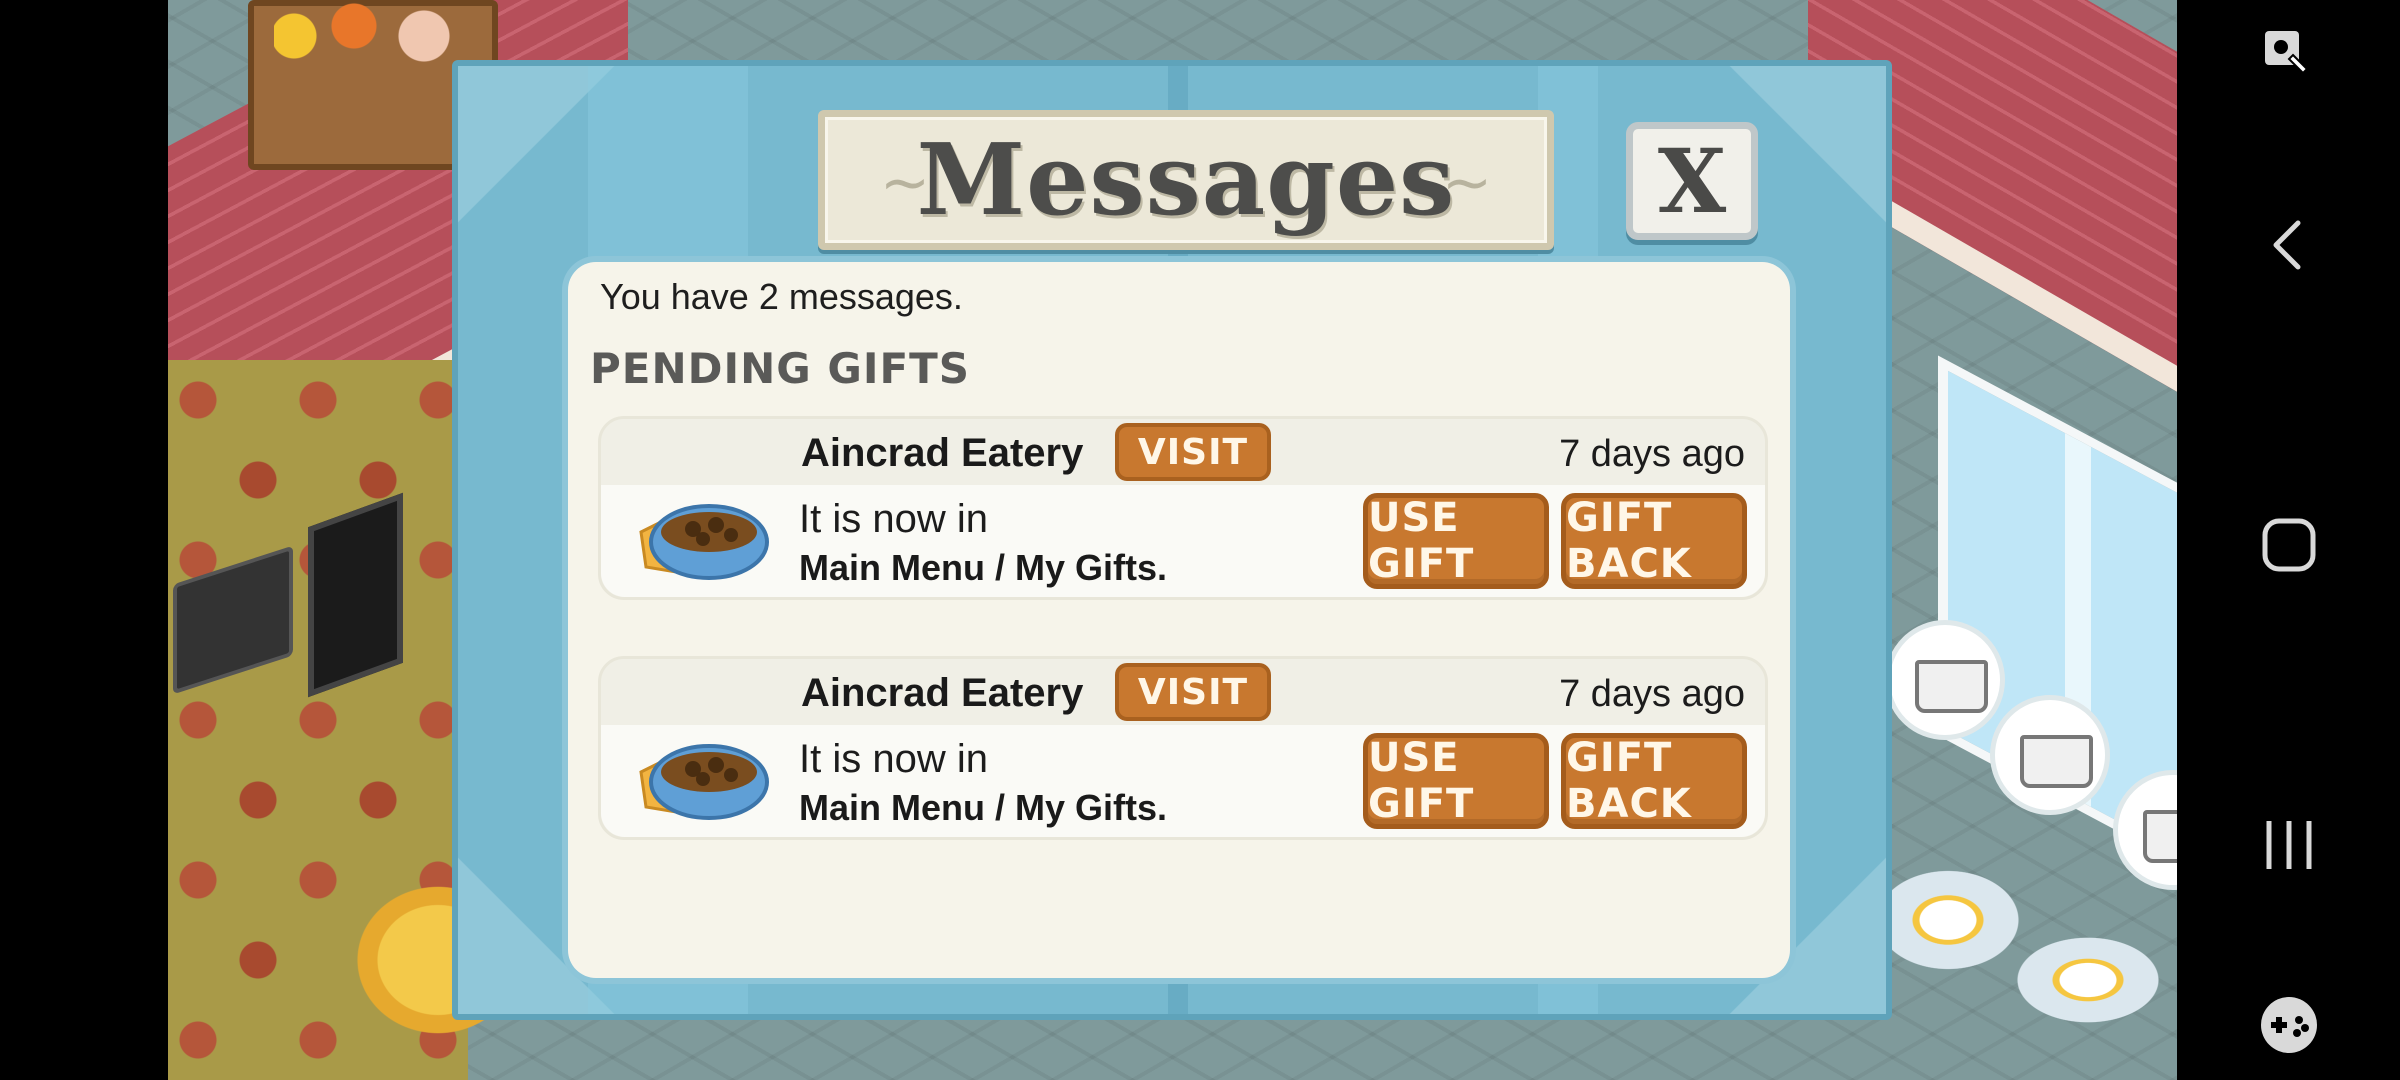 The width and height of the screenshot is (2400, 1080). I want to click on back-icon, so click(2288, 245).